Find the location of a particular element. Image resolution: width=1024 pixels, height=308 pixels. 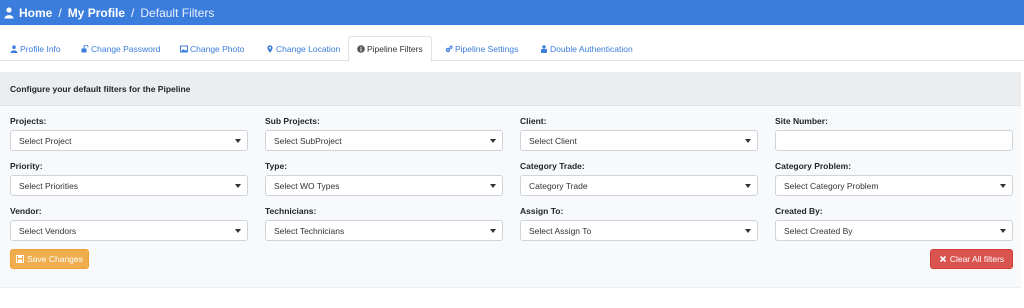

vendor-field: Vendor: Select Vendors is located at coordinates (129, 223).